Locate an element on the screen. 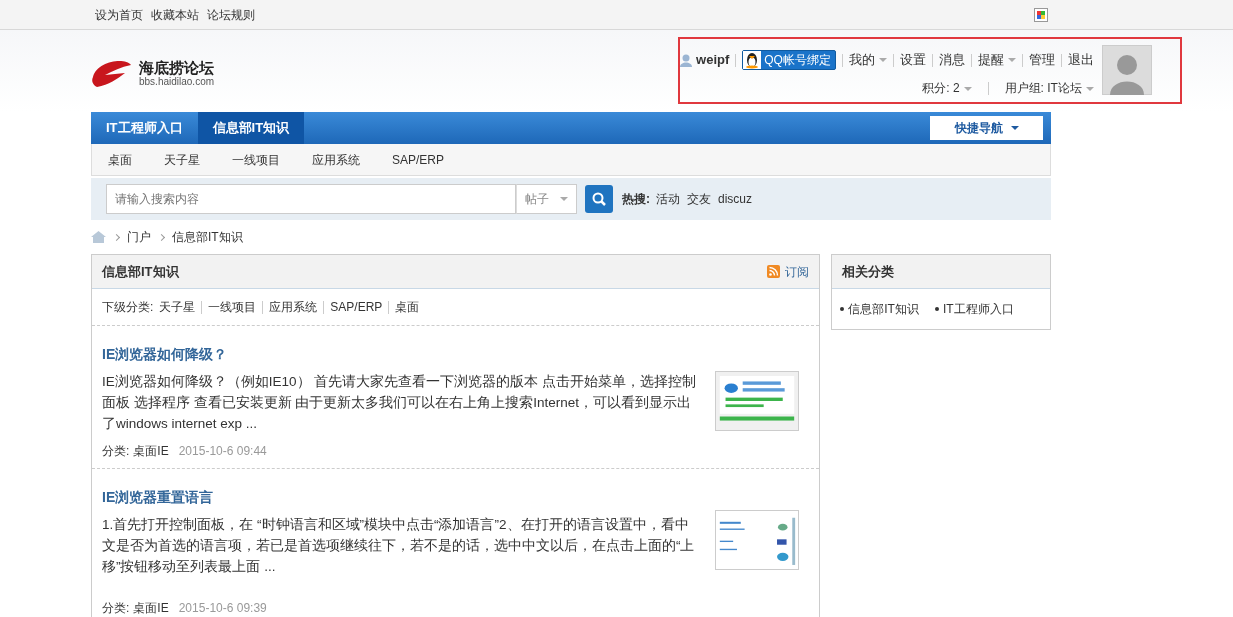  subnav-link: 一线项目 is located at coordinates (256, 159).